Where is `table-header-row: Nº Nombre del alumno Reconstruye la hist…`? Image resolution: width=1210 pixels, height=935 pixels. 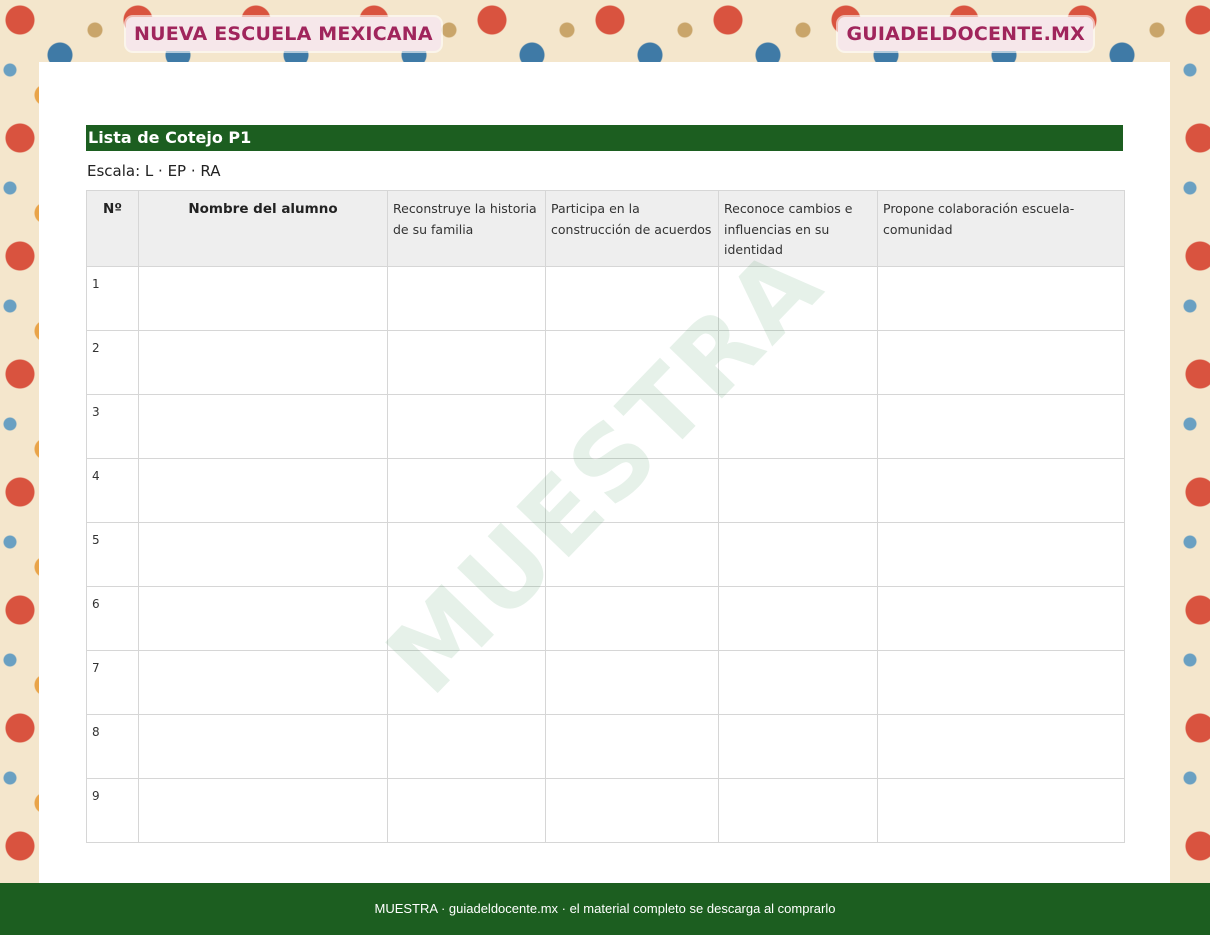
table-header-row: Nº Nombre del alumno Reconstruye la hist… is located at coordinates (605, 228).